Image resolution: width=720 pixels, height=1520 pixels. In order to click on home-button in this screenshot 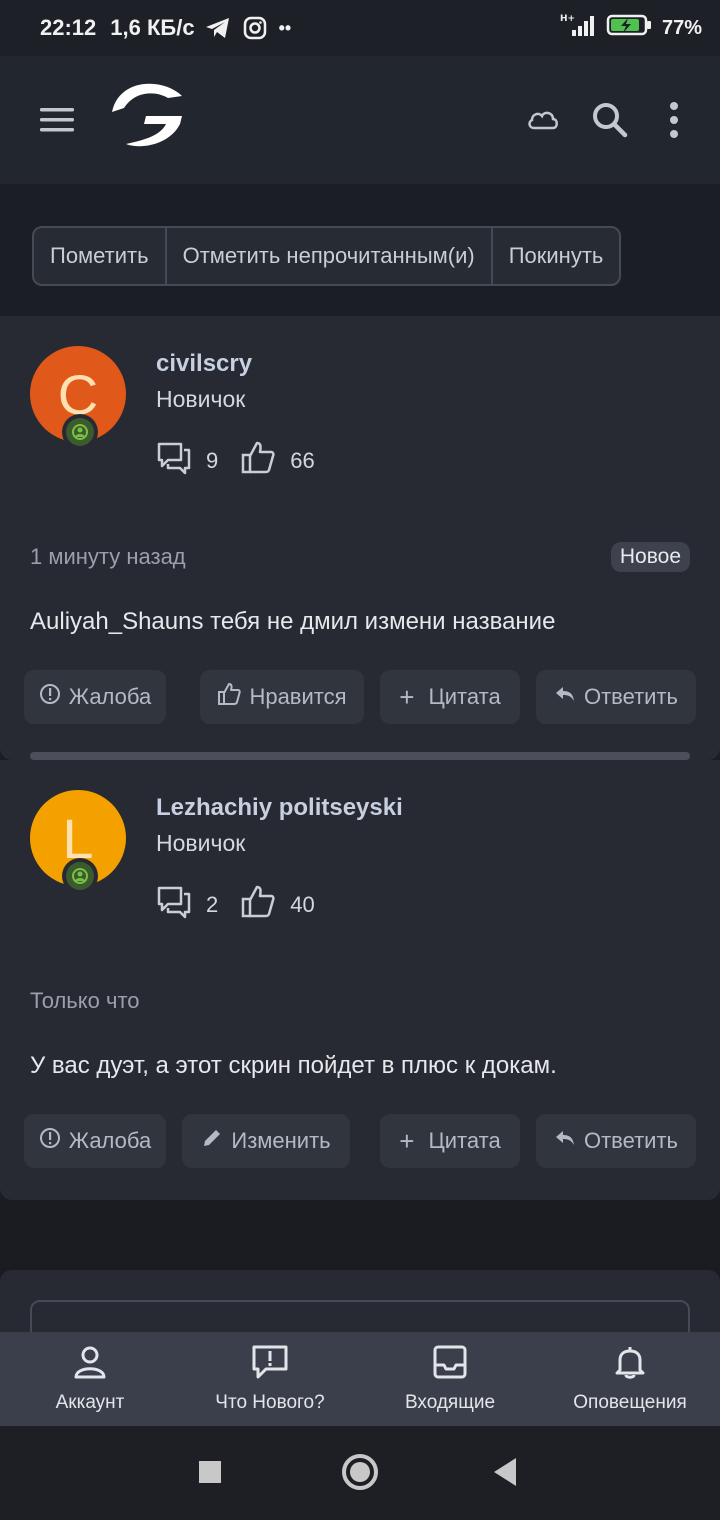, I will do `click(360, 1472)`.